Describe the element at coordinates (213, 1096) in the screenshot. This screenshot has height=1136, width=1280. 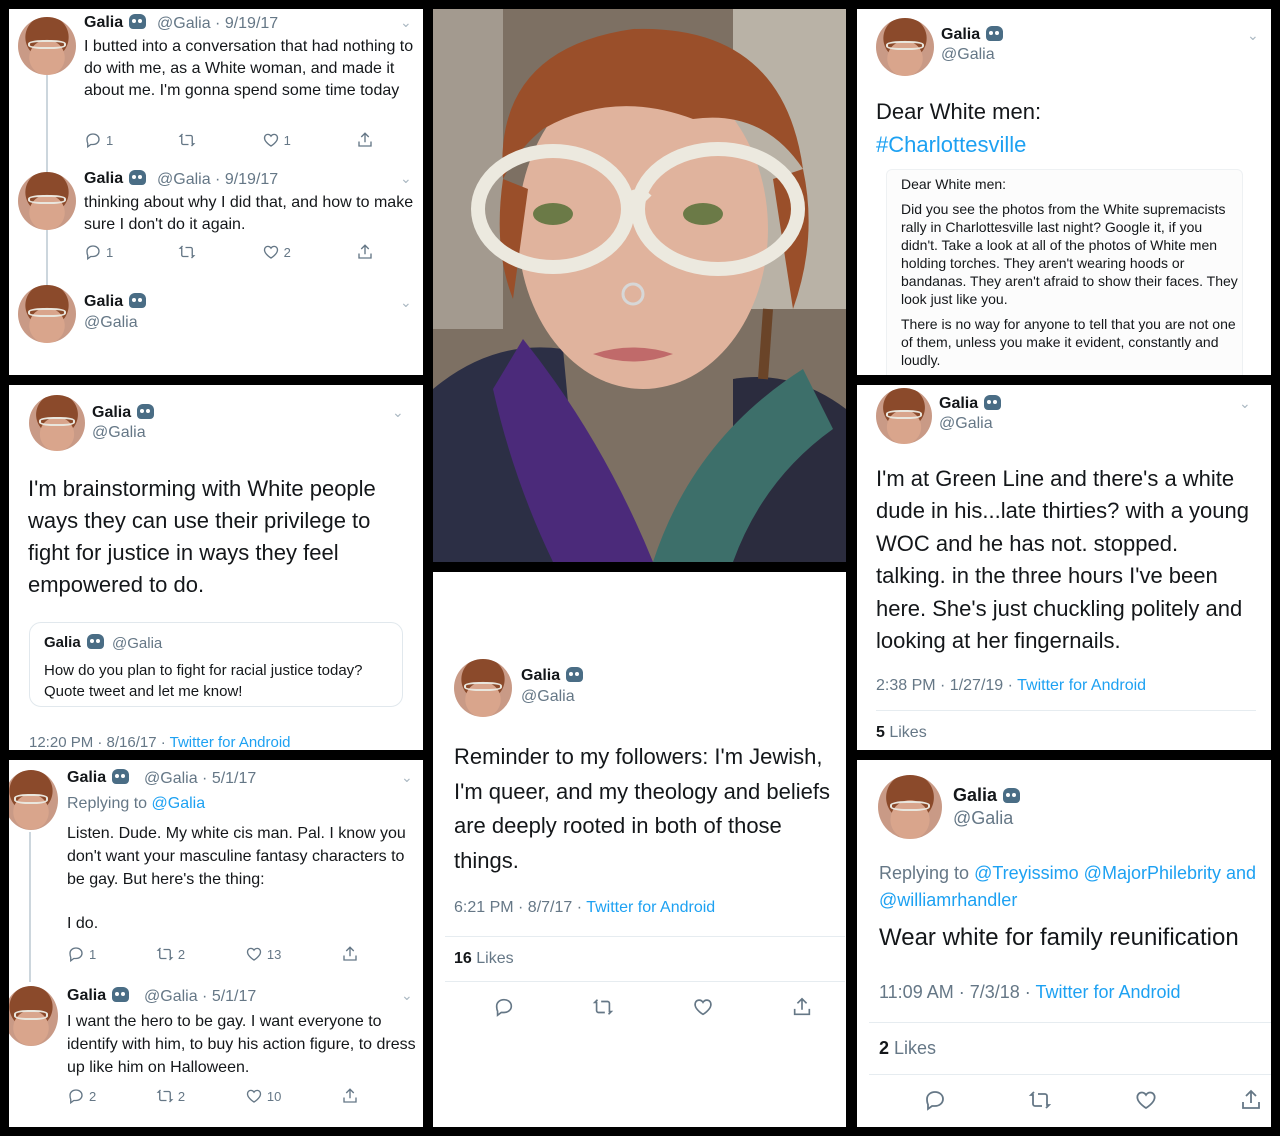
I see `tweet-actions: 2 2 10` at that location.